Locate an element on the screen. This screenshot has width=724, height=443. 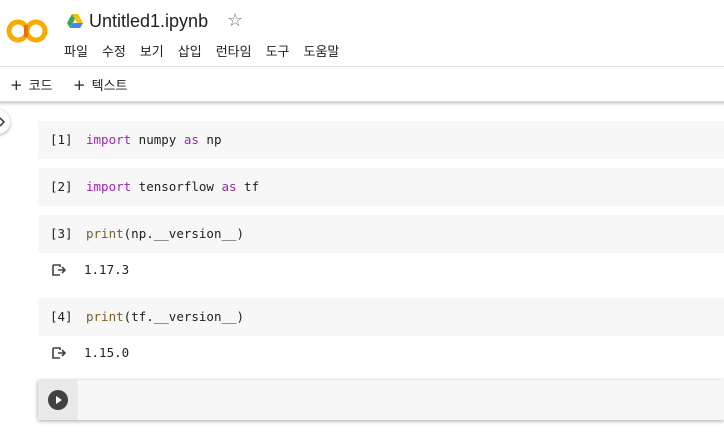
empty-code-cell is located at coordinates (381, 400).